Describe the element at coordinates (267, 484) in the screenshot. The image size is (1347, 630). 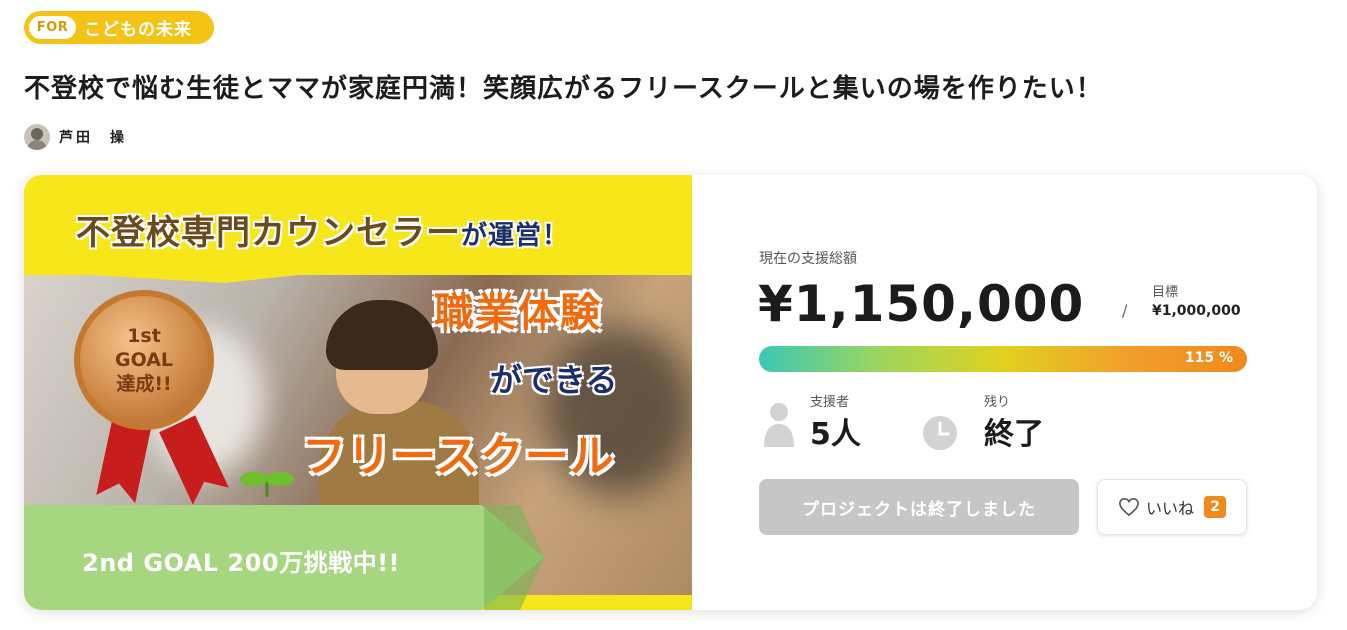
I see `sprout-icon` at that location.